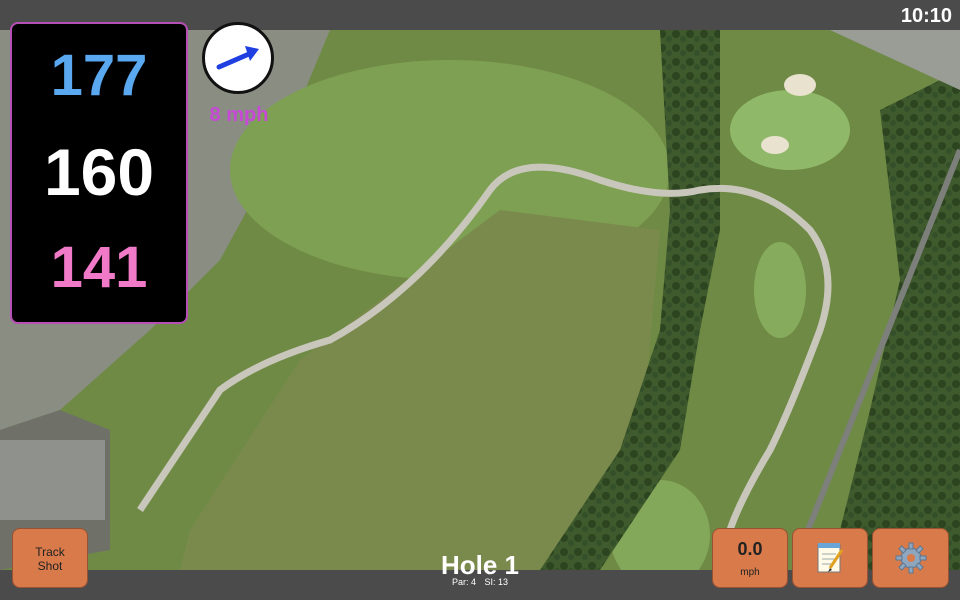 The image size is (960, 600). Describe the element at coordinates (750, 549) in the screenshot. I see `speed-value: 0.0` at that location.